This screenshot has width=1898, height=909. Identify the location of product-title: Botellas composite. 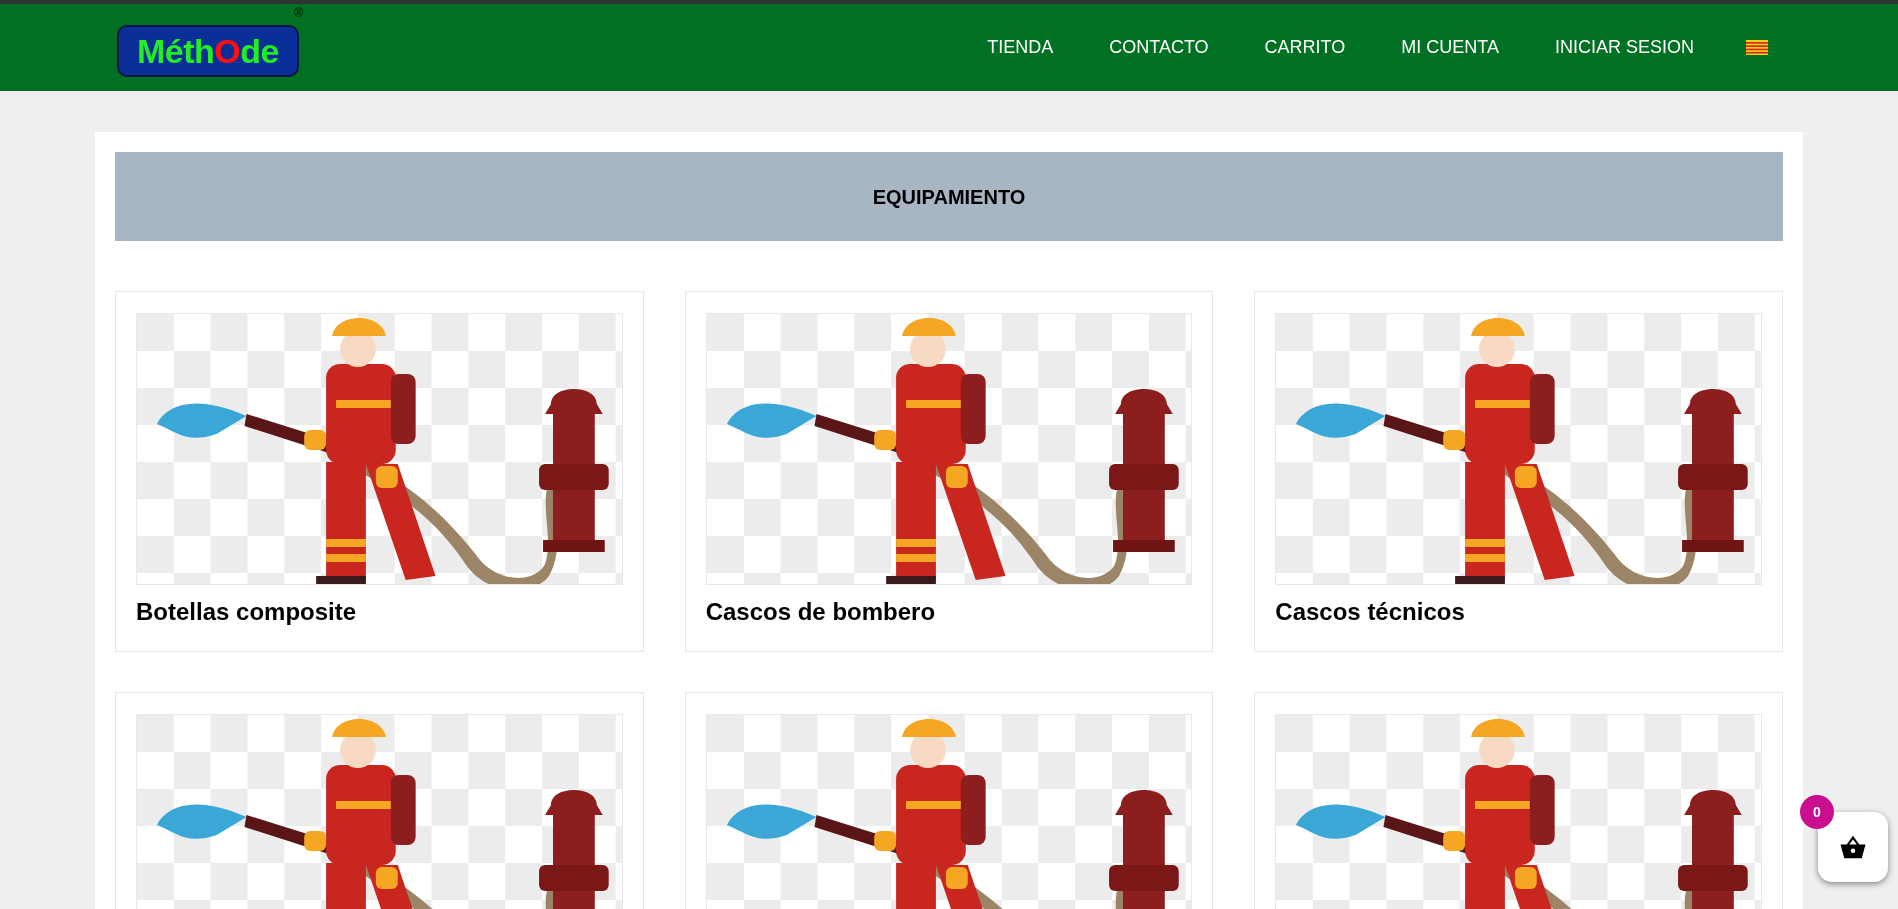
(247, 612).